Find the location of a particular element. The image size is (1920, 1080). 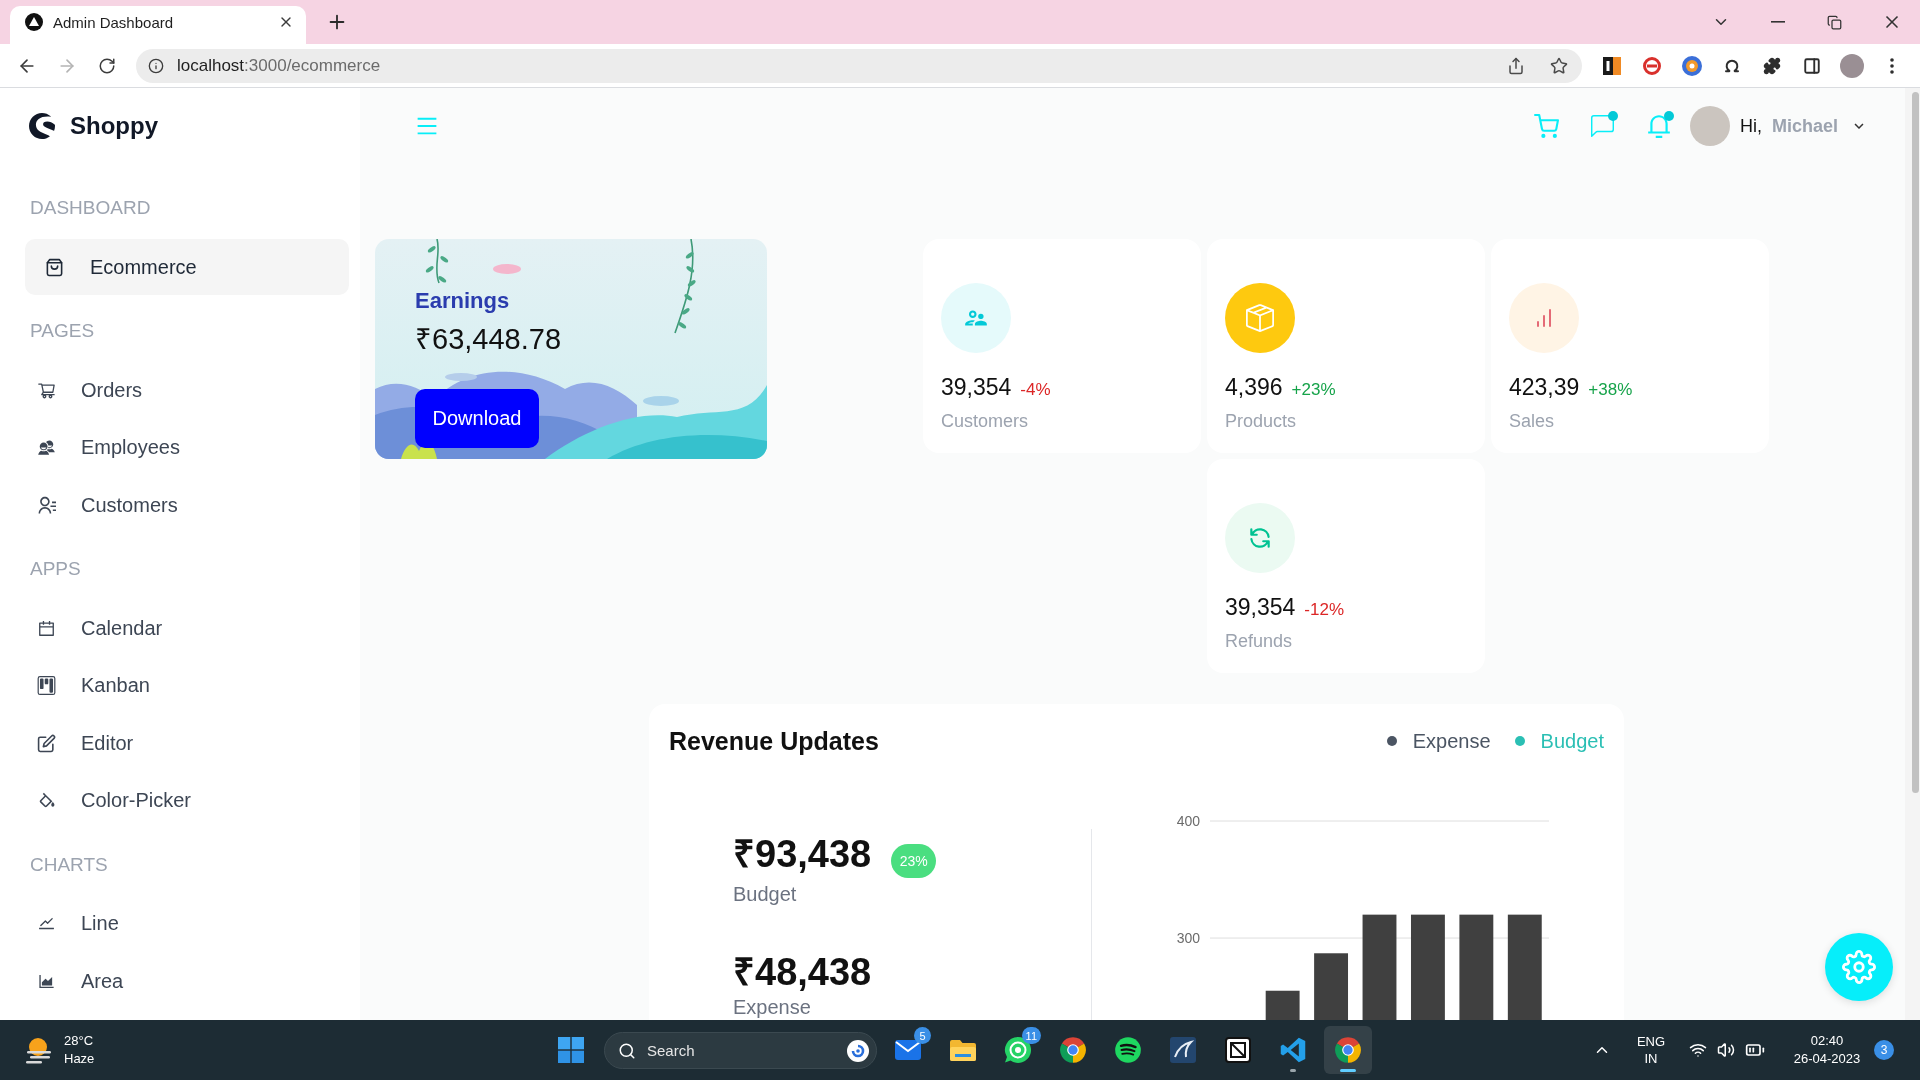

bell-icon is located at coordinates (1658, 126).